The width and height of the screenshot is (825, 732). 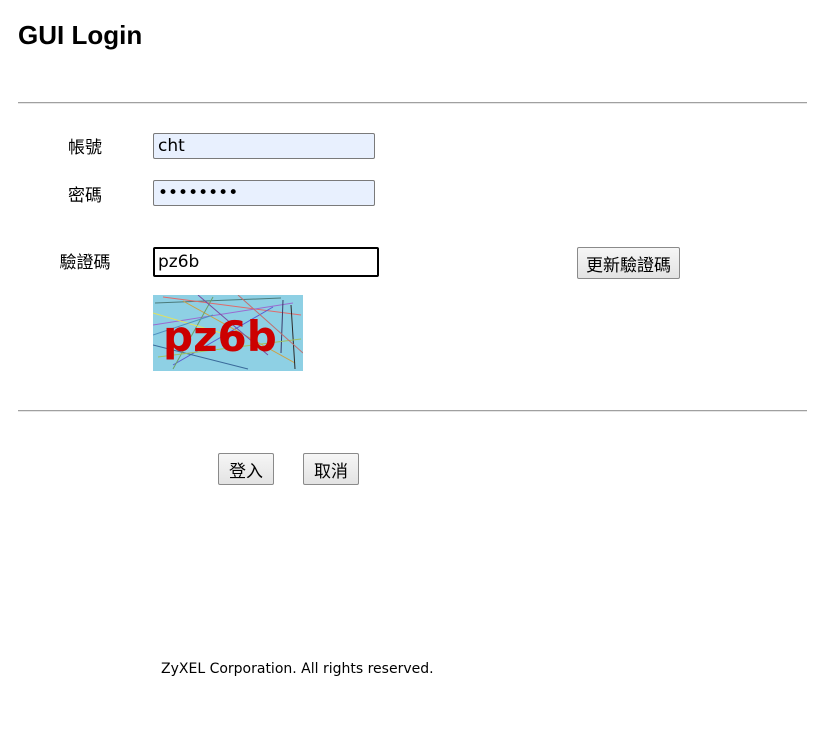 What do you see at coordinates (80, 35) in the screenshot?
I see `page-title: GUI Login` at bounding box center [80, 35].